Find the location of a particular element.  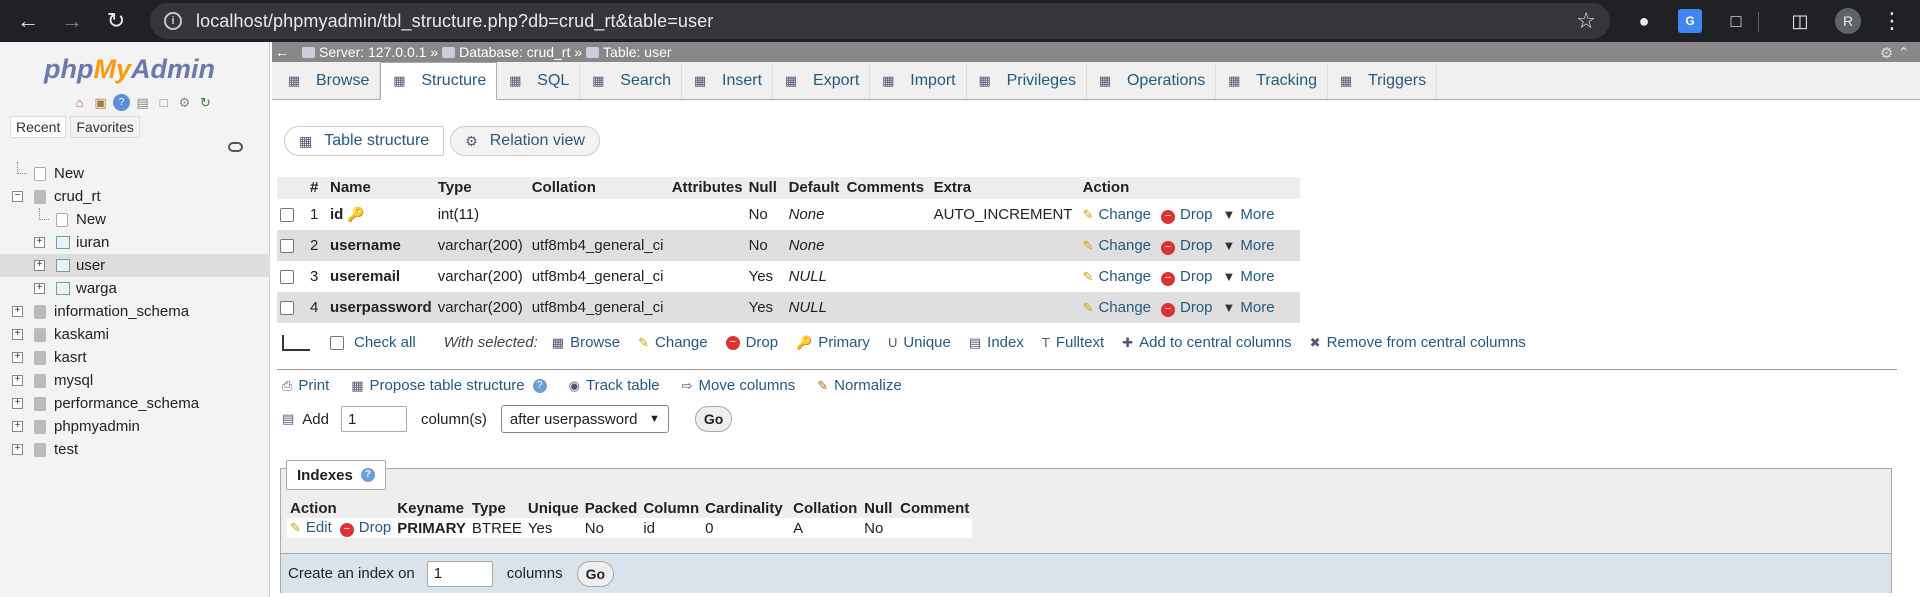

tab-recent: Recent is located at coordinates (38, 127).